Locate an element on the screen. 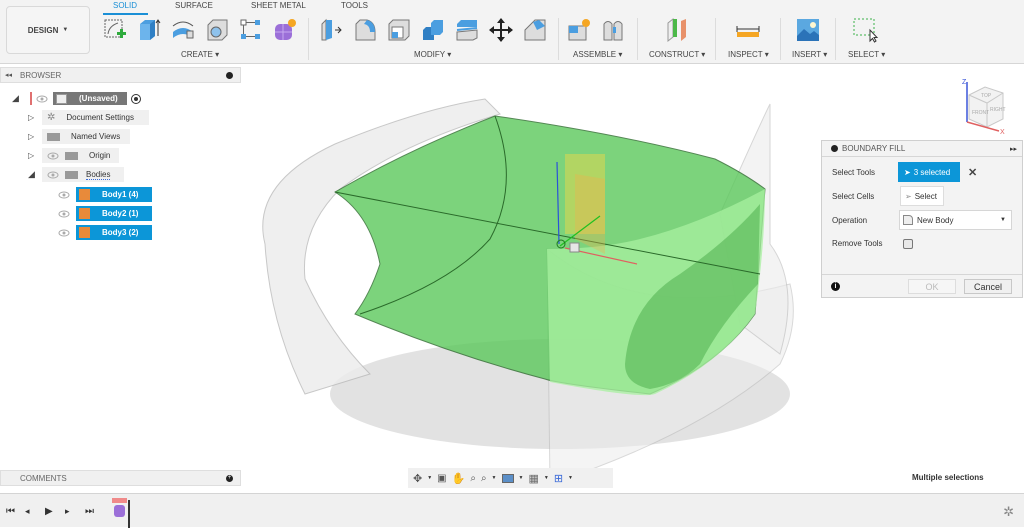  body-icon is located at coordinates (84, 194).